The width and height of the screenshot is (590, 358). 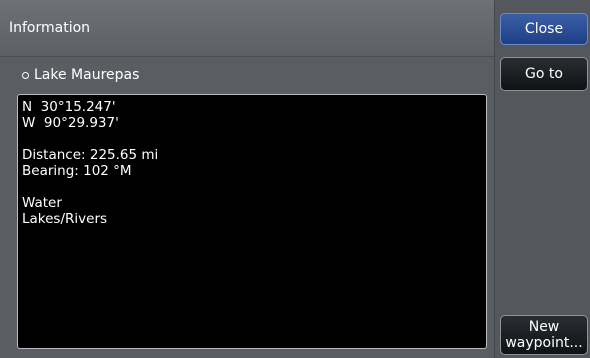 What do you see at coordinates (25, 75) in the screenshot?
I see `circle-icon` at bounding box center [25, 75].